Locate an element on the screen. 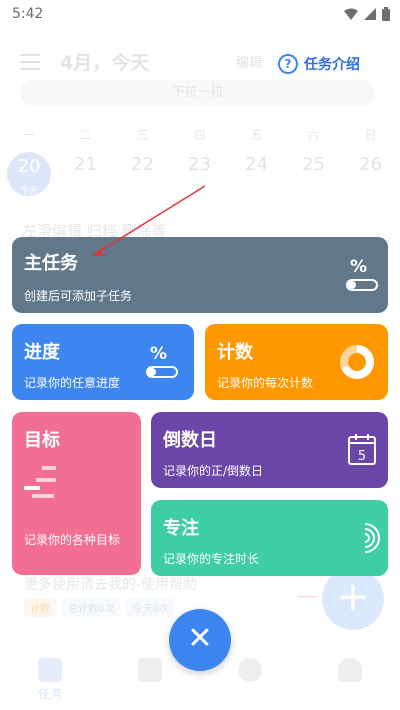 The height and width of the screenshot is (710, 400). annotation-arrow is located at coordinates (149, 220).